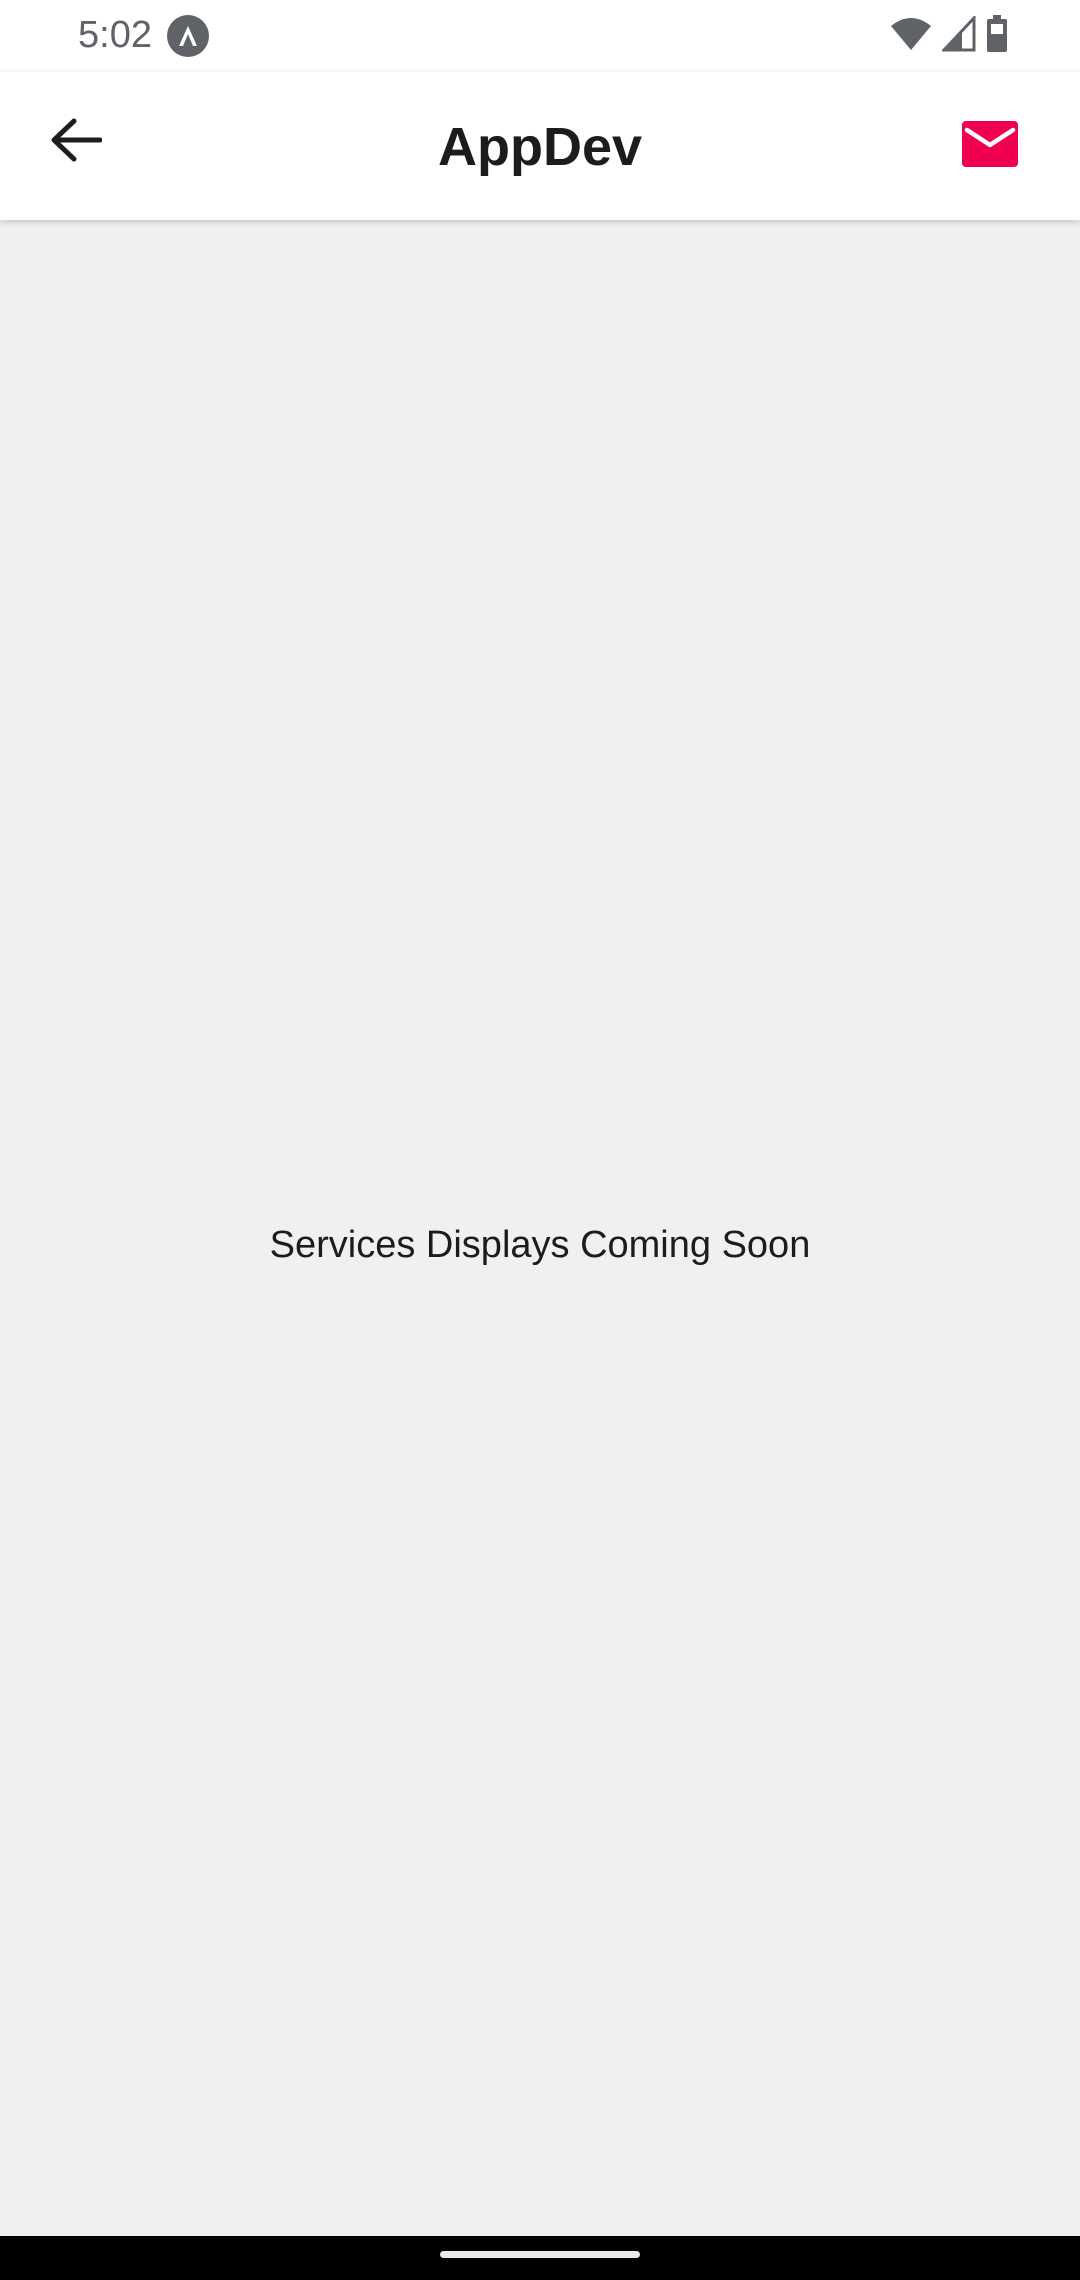 Image resolution: width=1080 pixels, height=2280 pixels. I want to click on status-icons, so click(949, 35).